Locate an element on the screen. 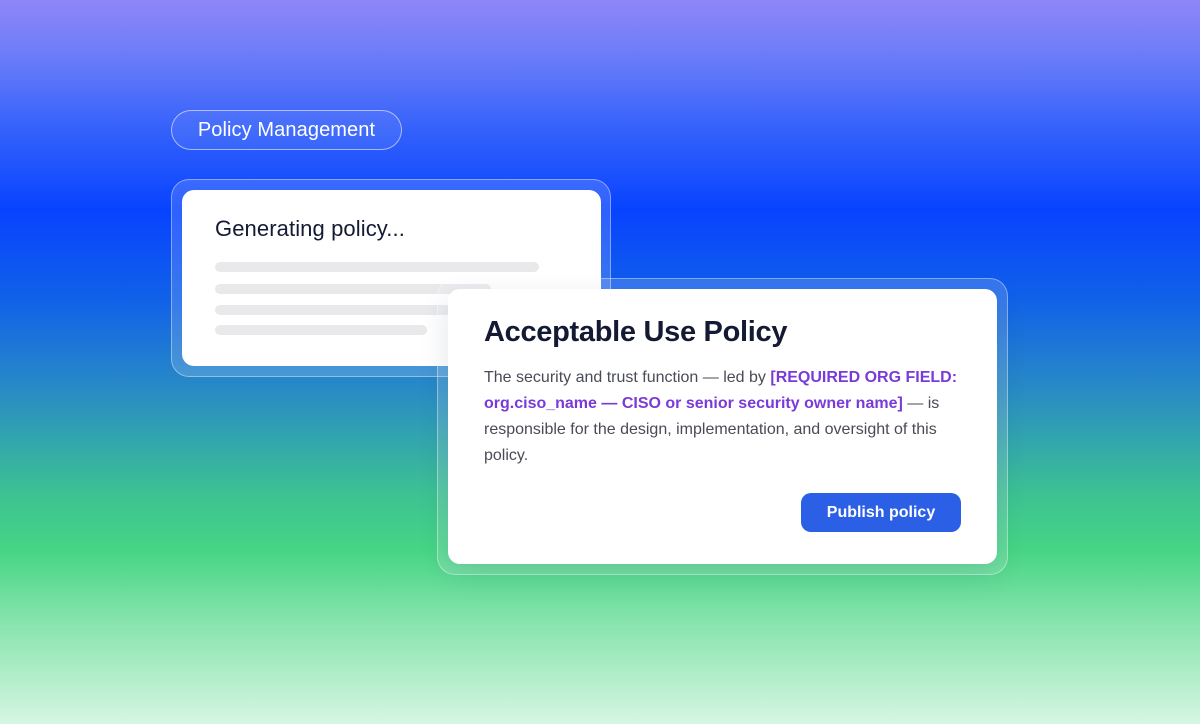  publish-policy-button: Publish policy is located at coordinates (881, 512).